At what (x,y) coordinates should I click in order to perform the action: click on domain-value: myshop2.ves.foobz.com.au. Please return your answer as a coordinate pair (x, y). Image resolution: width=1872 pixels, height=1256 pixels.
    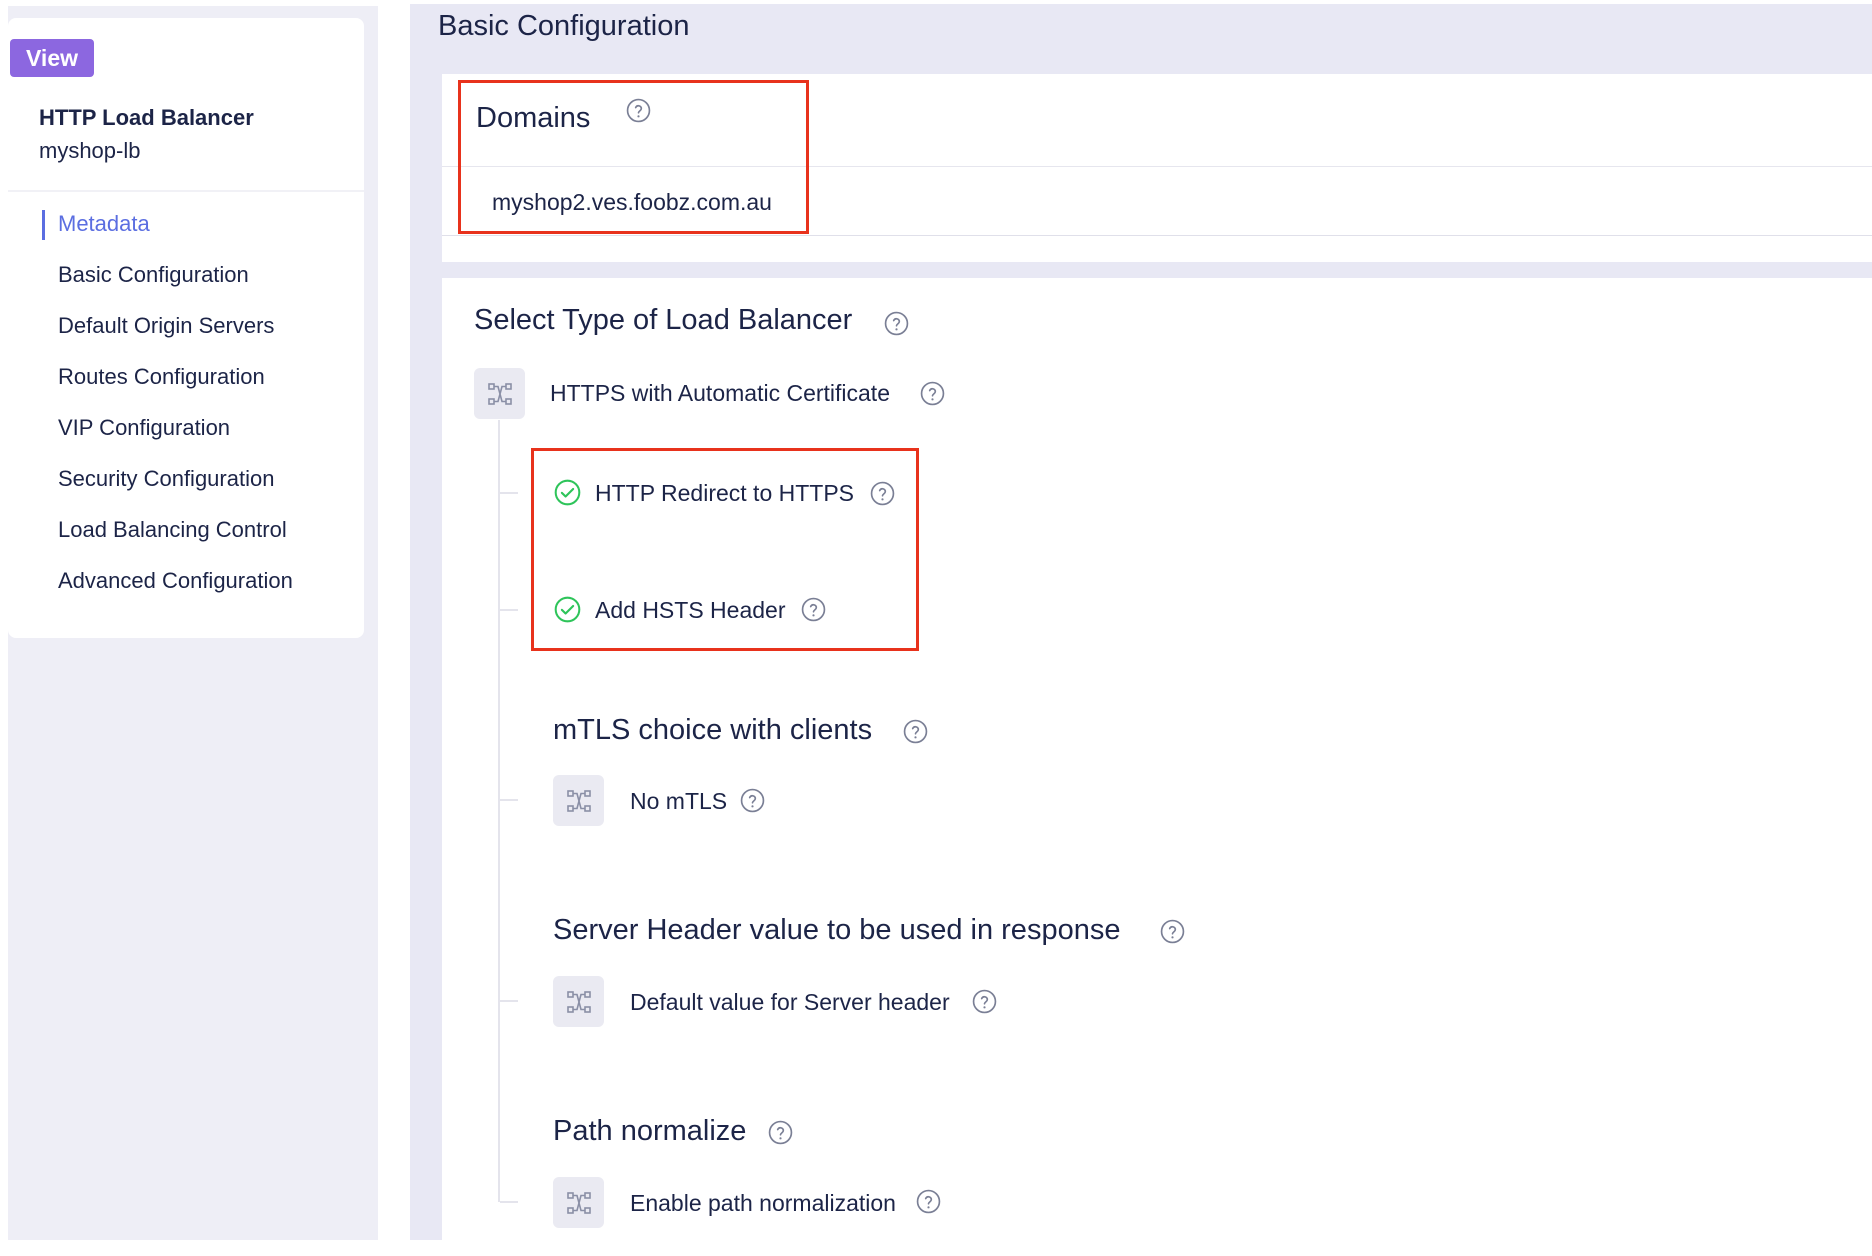
    Looking at the image, I should click on (632, 202).